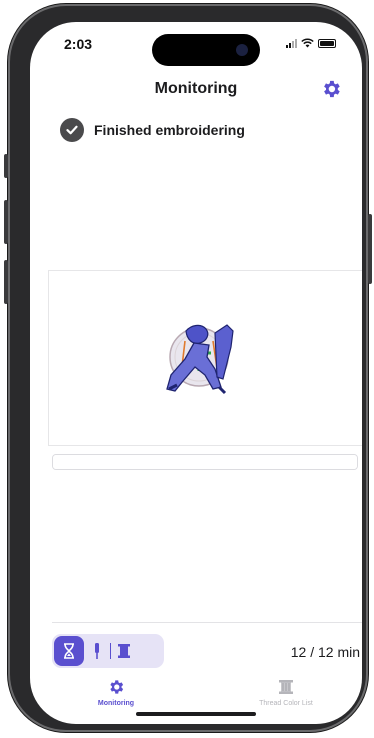 Image resolution: width=374 pixels, height=738 pixels. I want to click on hourglass-icon, so click(69, 651).